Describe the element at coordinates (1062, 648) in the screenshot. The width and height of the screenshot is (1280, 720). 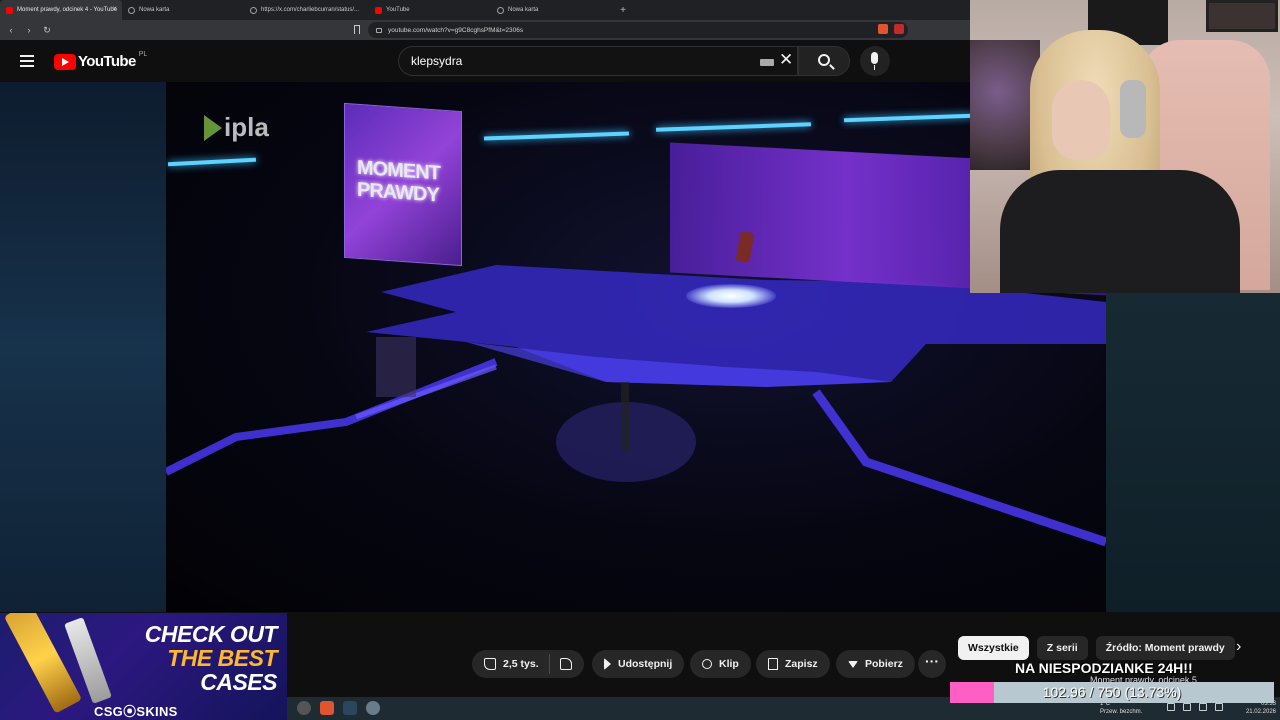
I see `chip-from-series: Z serii` at that location.